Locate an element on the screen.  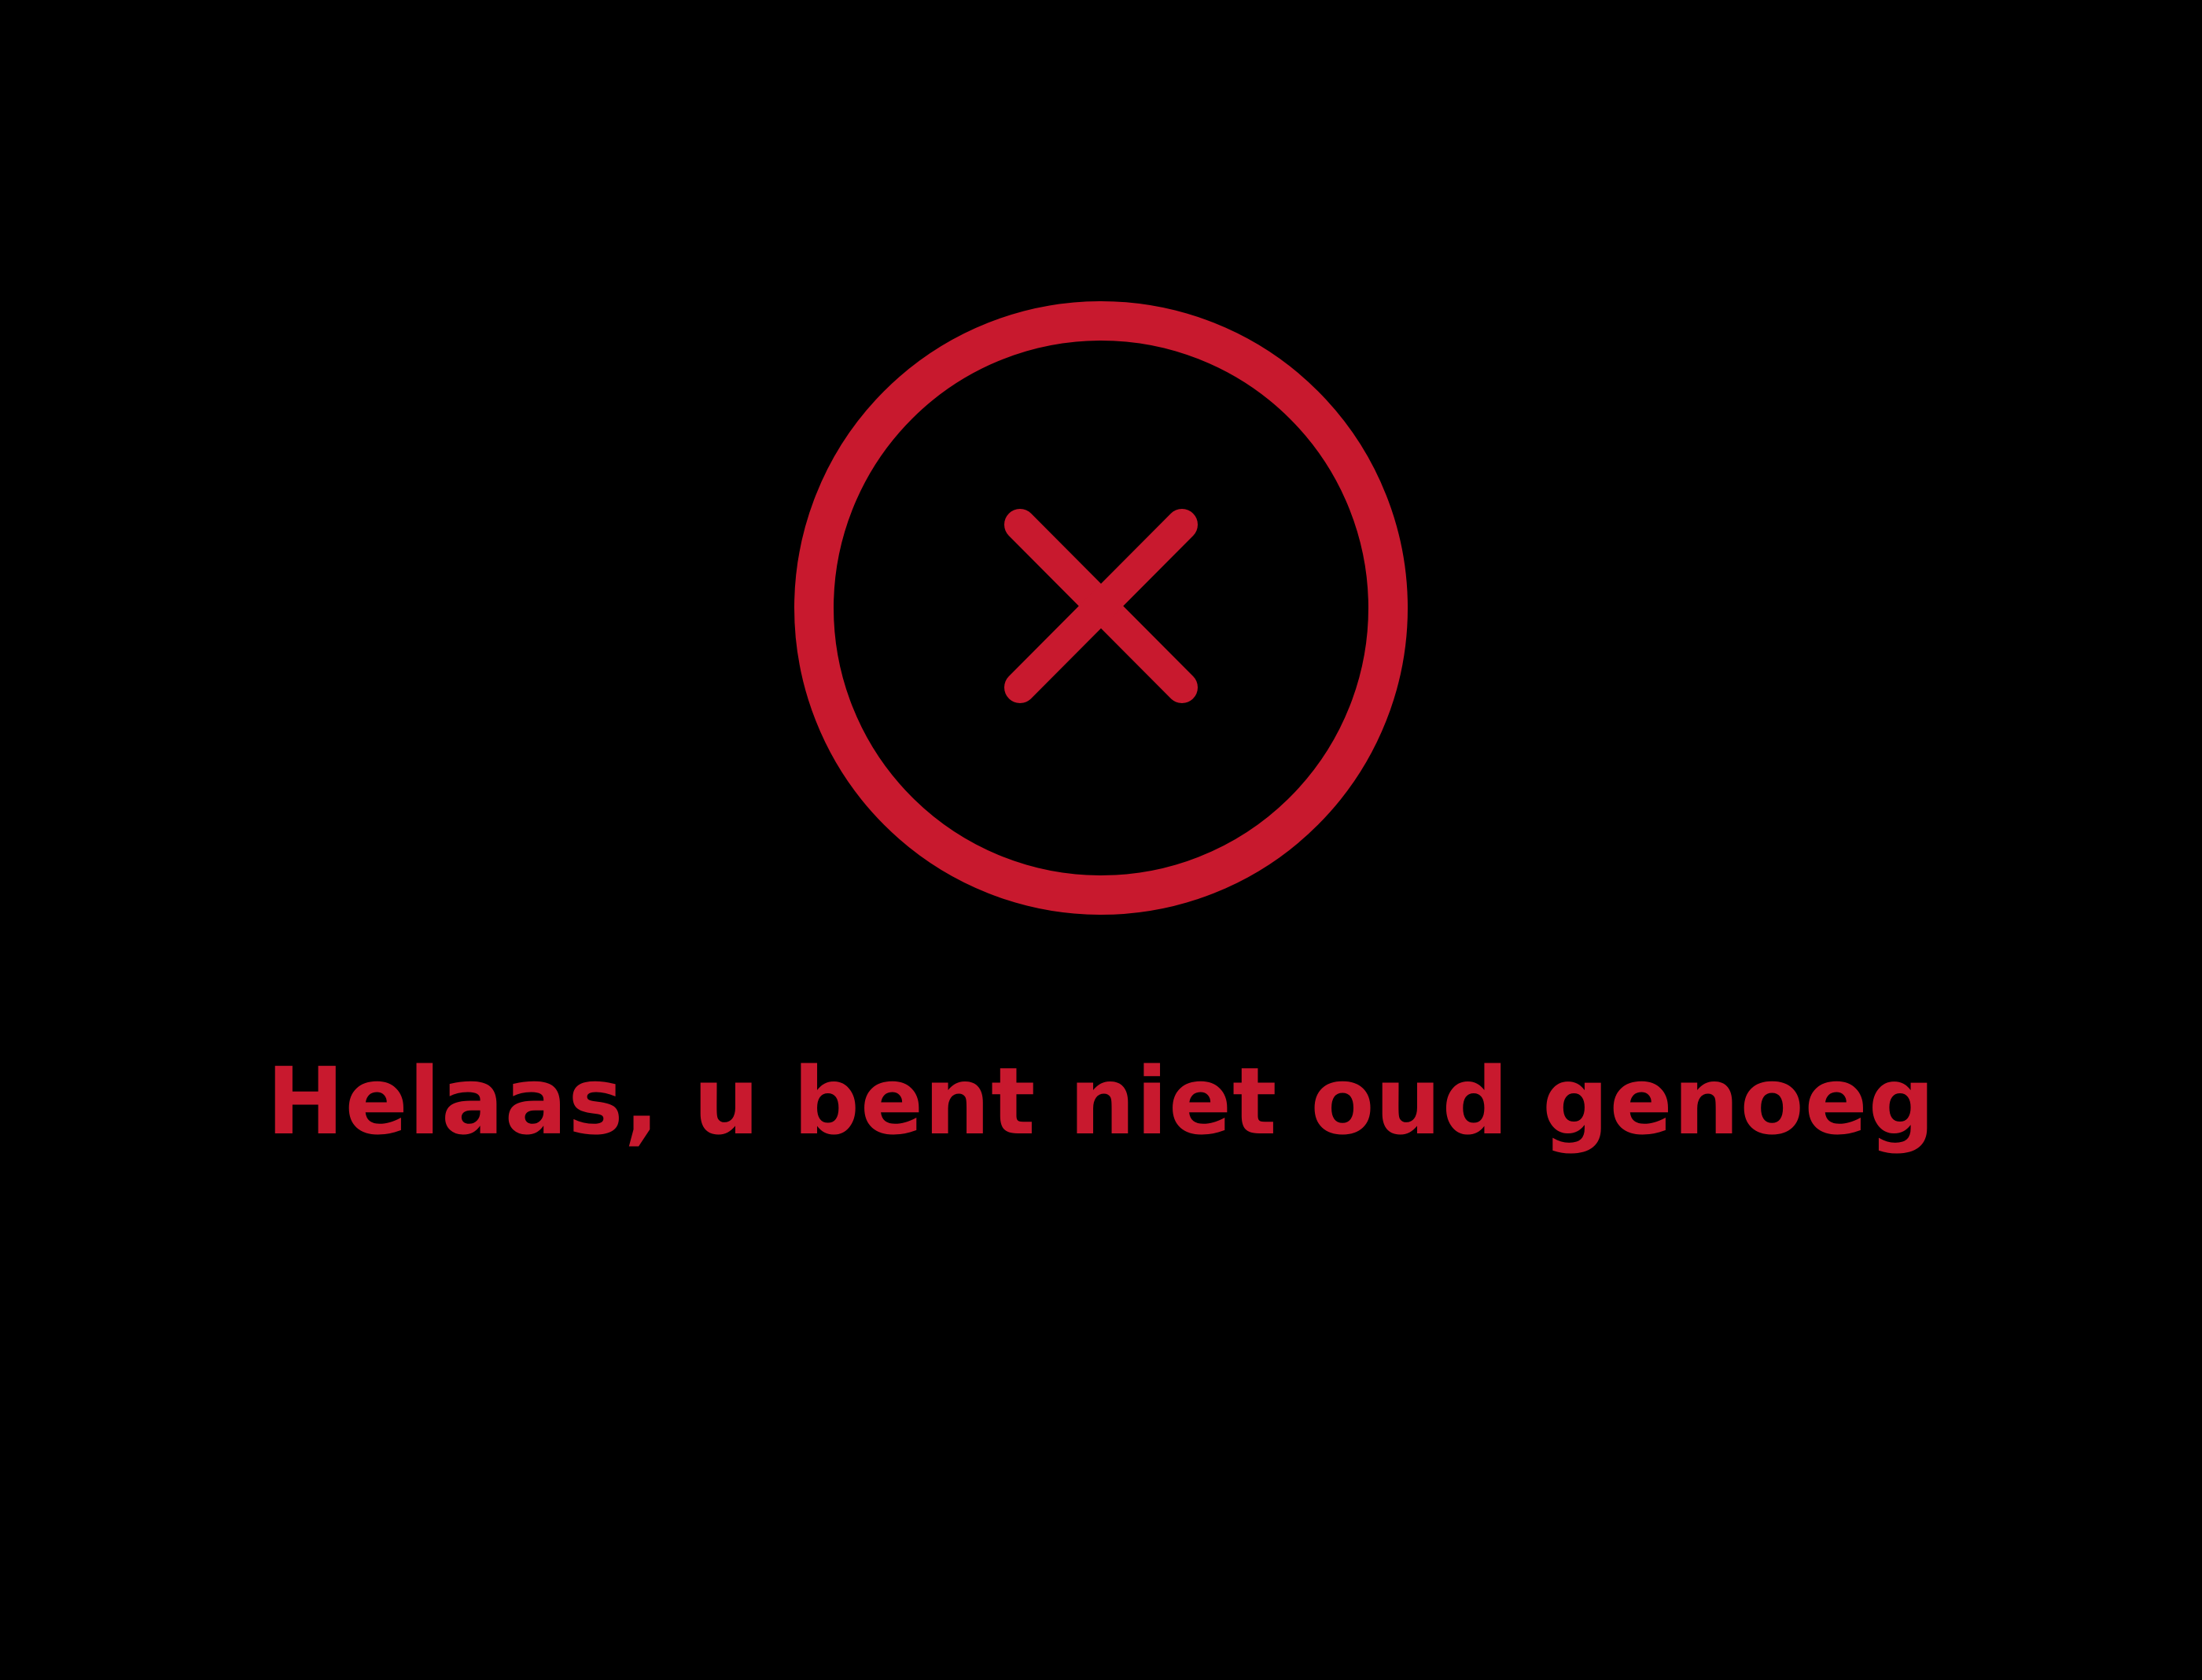
error-message: Helaas, u bent niet oud genoeg is located at coordinates (1101, 1101).